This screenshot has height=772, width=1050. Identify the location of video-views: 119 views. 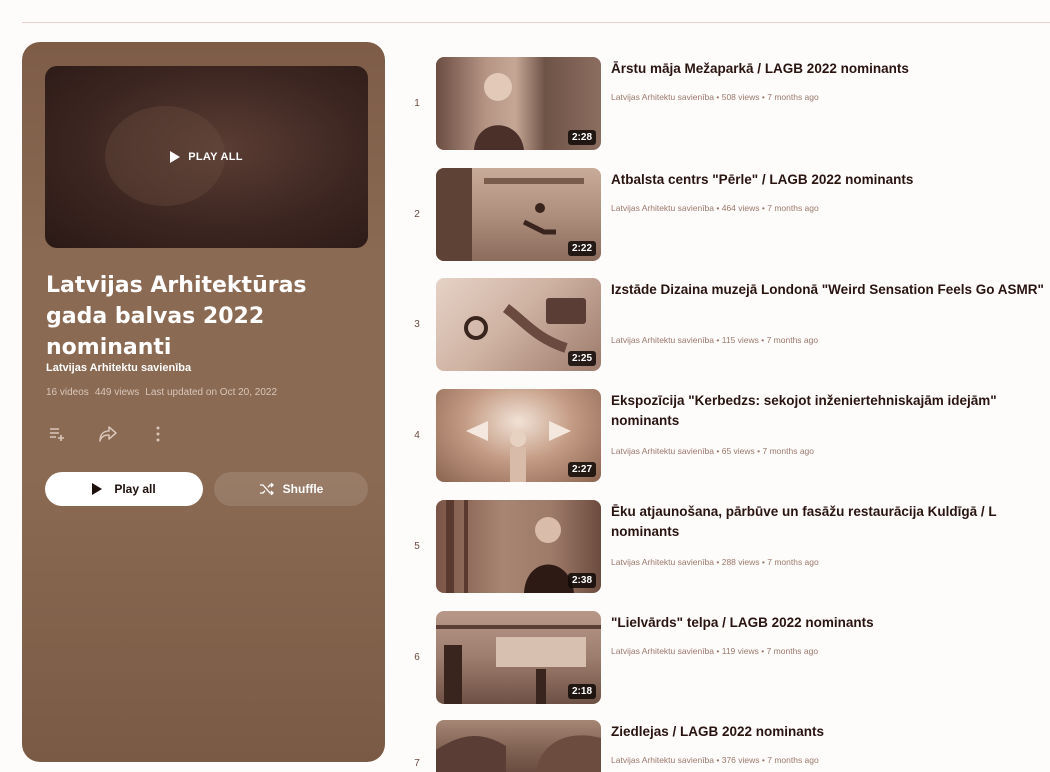
(740, 651).